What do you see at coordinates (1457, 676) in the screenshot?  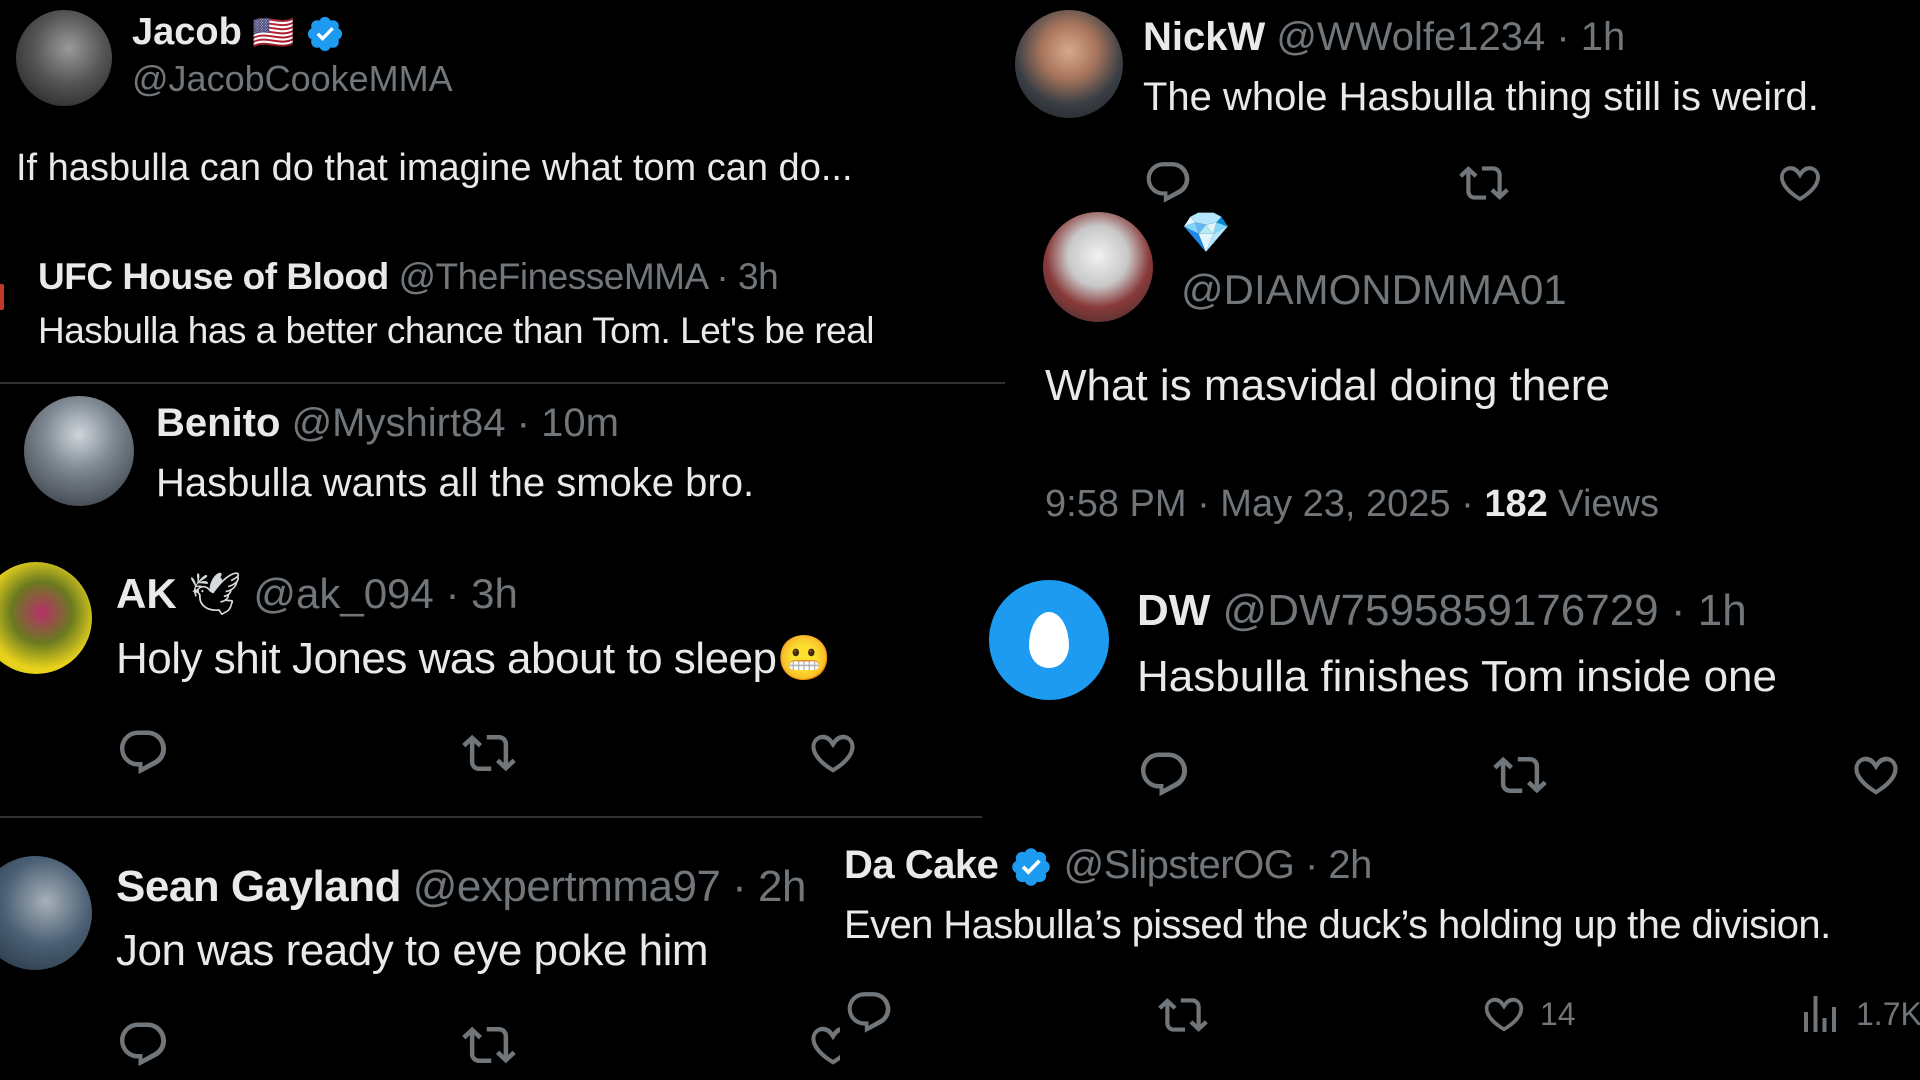 I see `post-text: Hasbulla finishes Tom inside one` at bounding box center [1457, 676].